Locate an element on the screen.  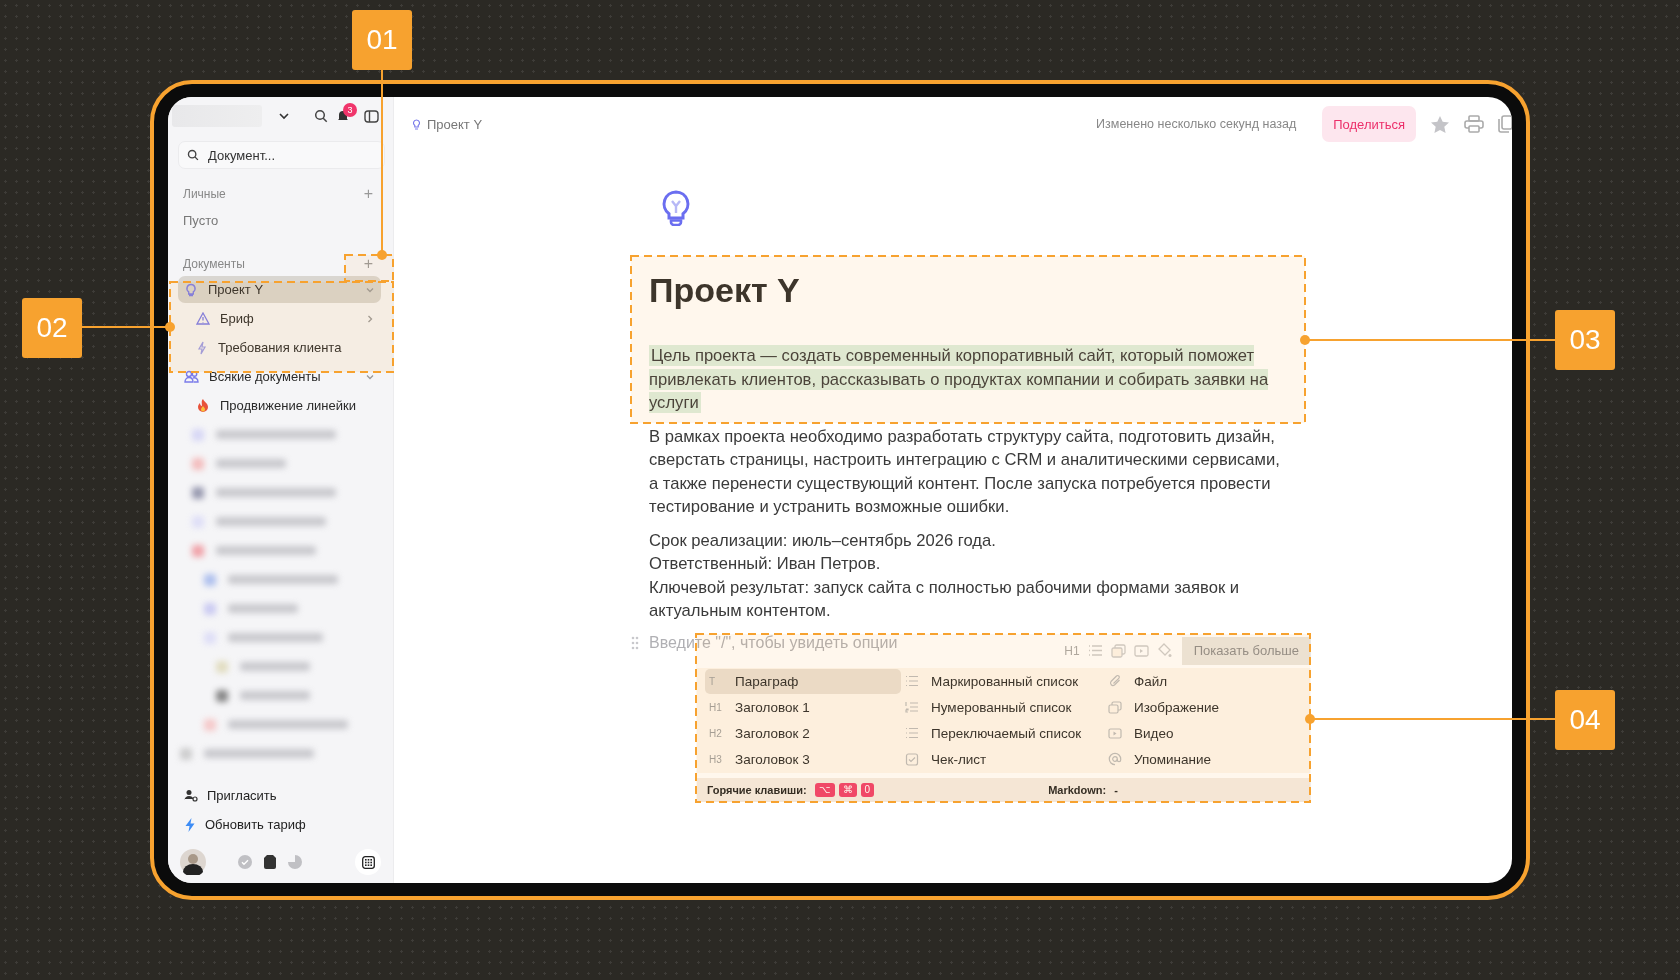
copy-icon is located at coordinates (1505, 124).